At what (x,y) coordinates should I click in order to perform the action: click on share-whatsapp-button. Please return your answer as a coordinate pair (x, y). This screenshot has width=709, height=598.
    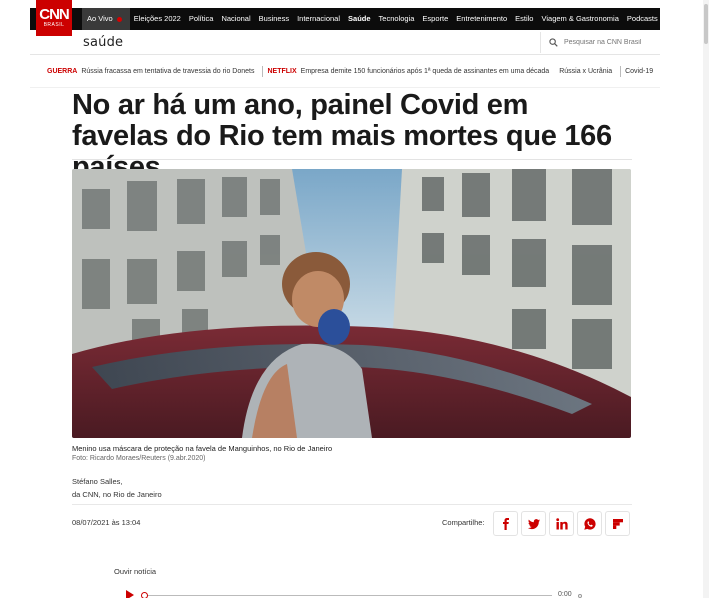
    Looking at the image, I should click on (589, 523).